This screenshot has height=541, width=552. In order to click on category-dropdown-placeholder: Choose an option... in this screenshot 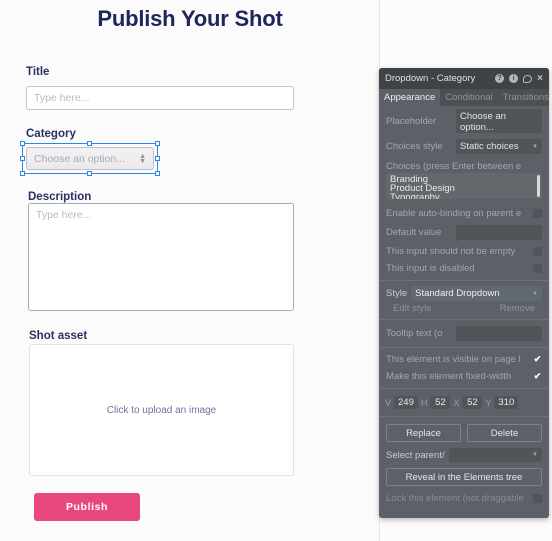, I will do `click(80, 158)`.